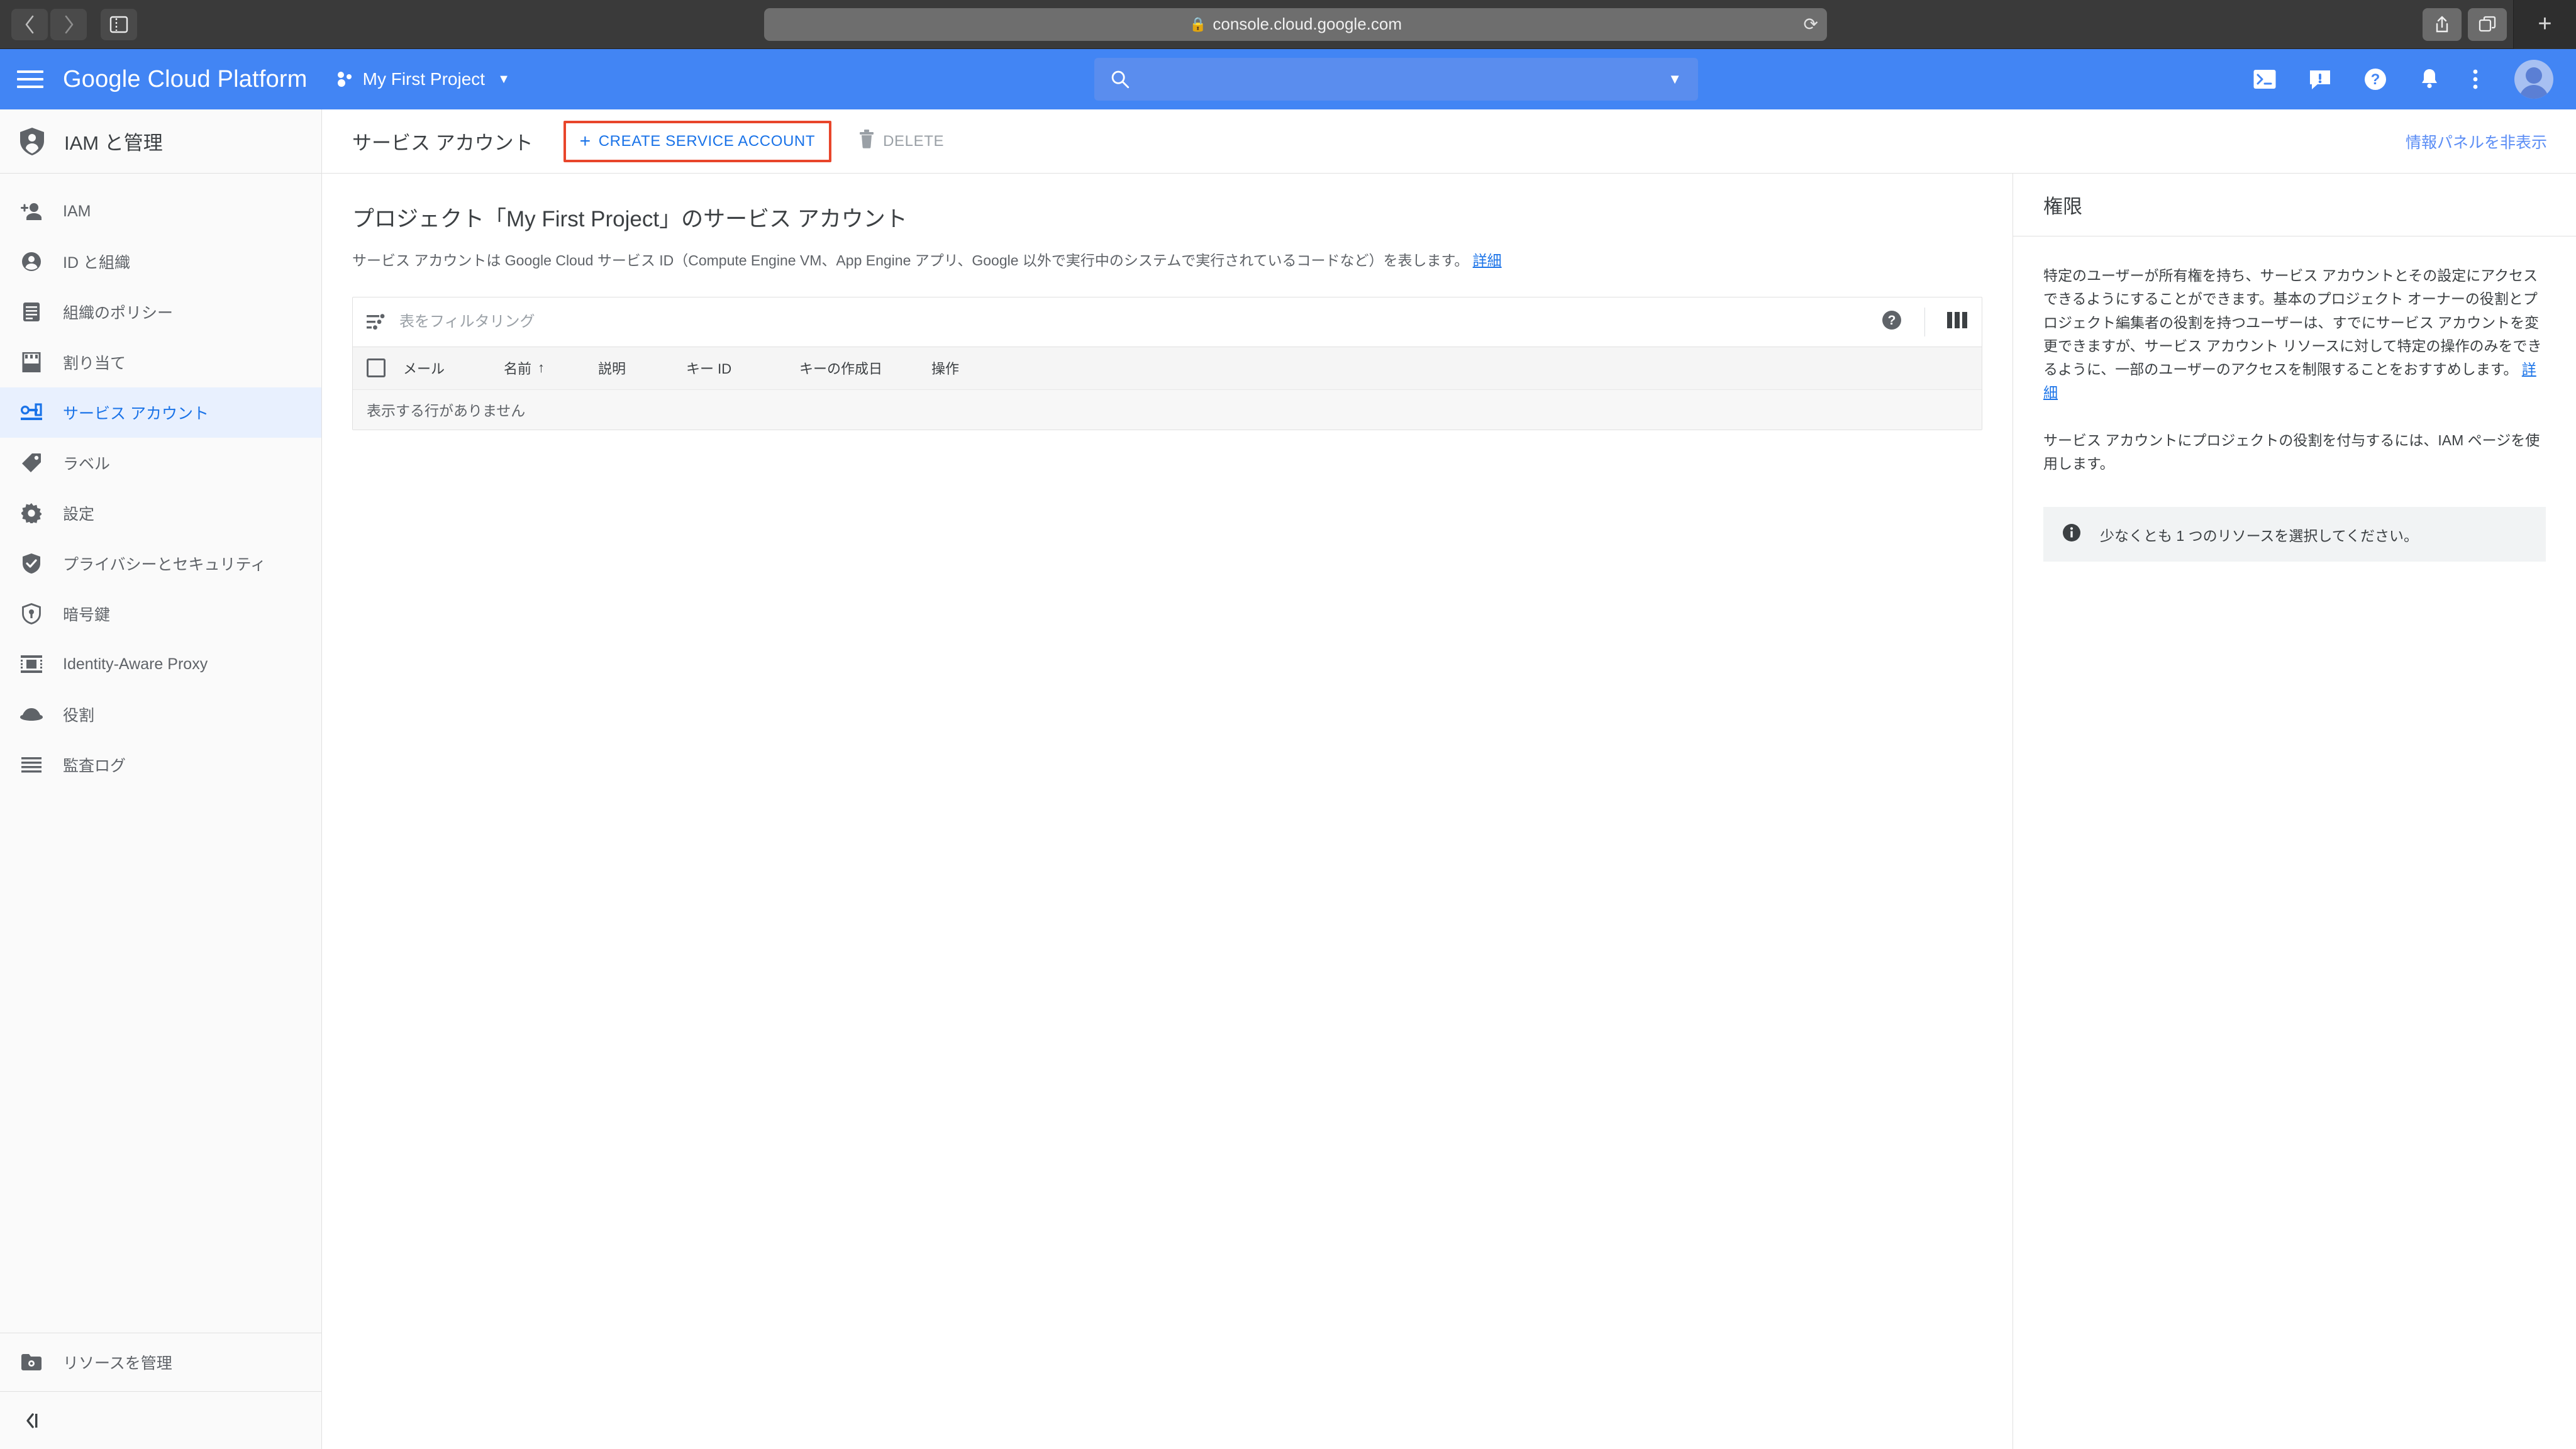 The width and height of the screenshot is (2576, 1449). Describe the element at coordinates (31, 312) in the screenshot. I see `document-lines-icon` at that location.